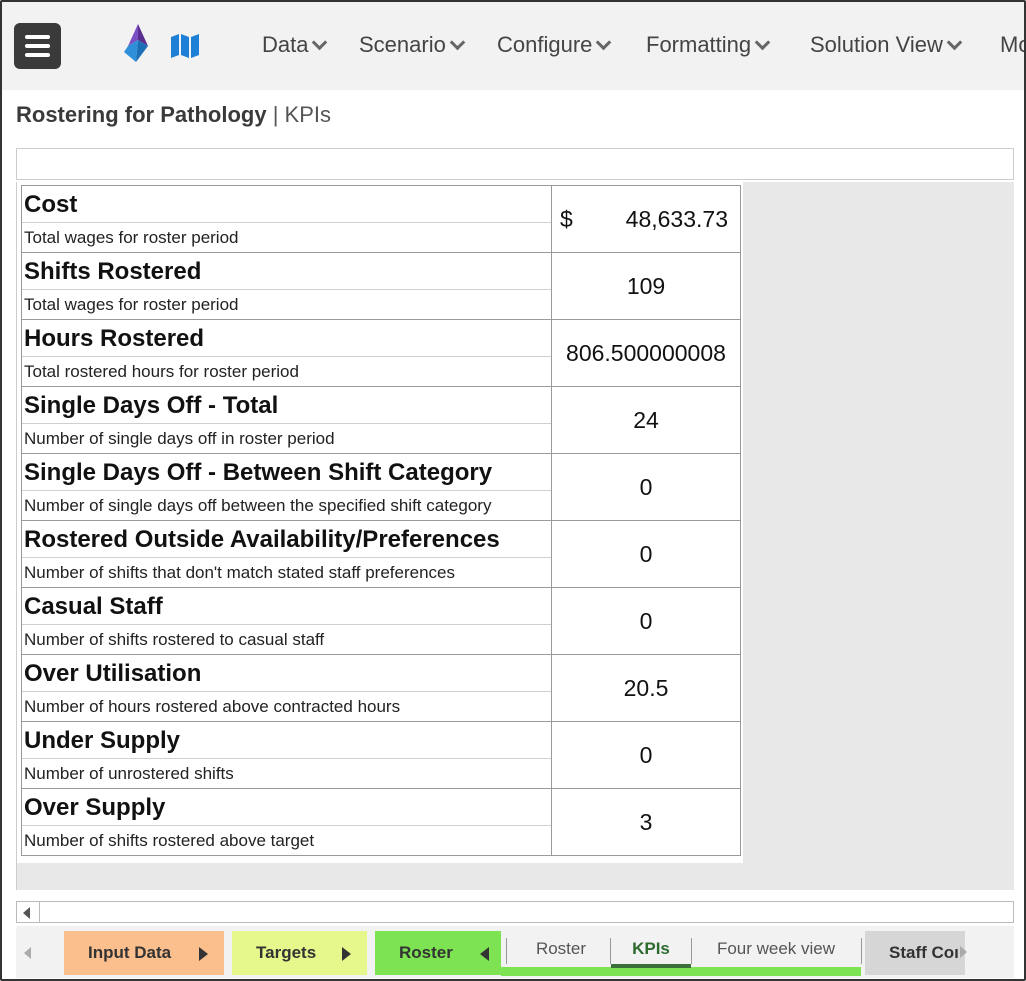  I want to click on menu-configure-label: Configure, so click(545, 44).